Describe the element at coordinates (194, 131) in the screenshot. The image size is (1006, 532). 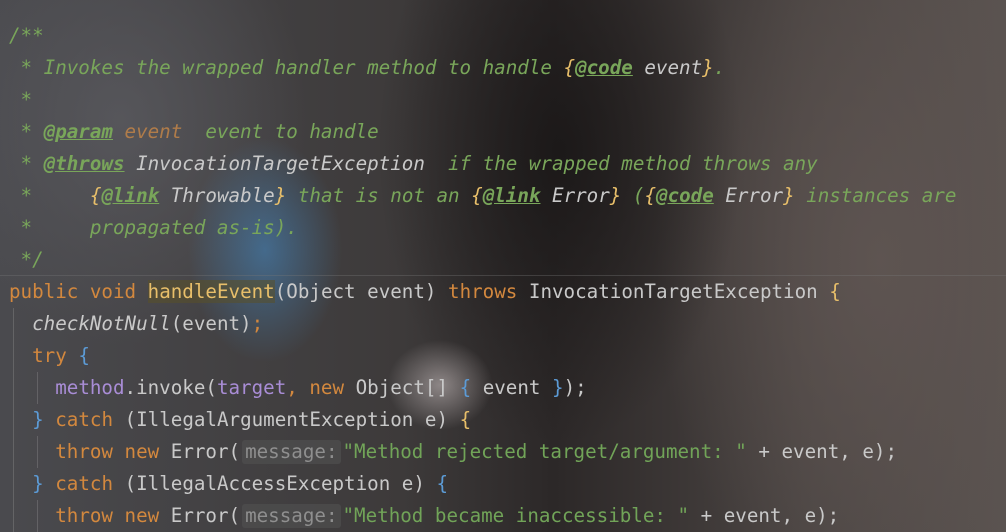
I see `javadoc-param: * @param event event to handle` at that location.